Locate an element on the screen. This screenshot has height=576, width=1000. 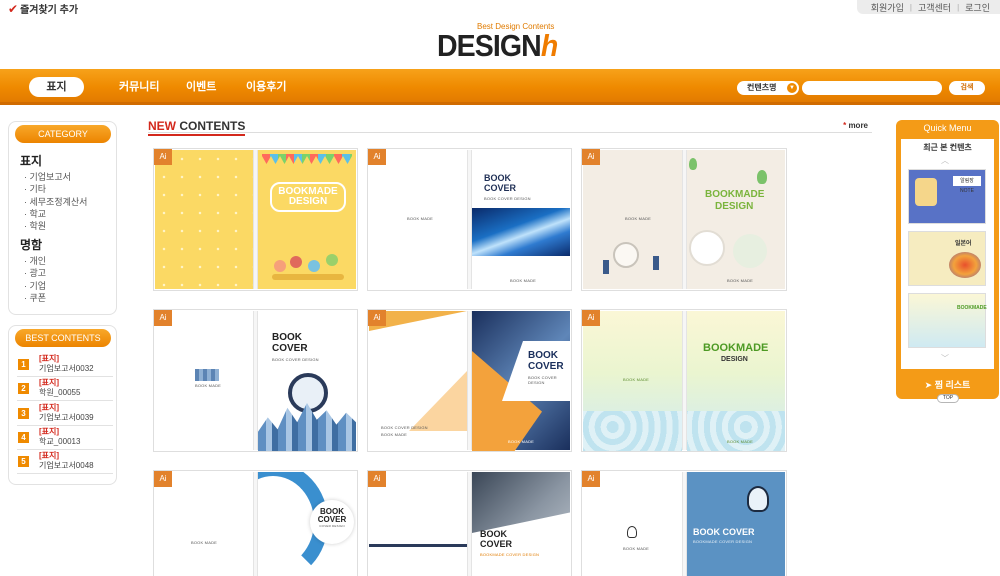
category-item: · 기업보고서 is located at coordinates (53, 177).